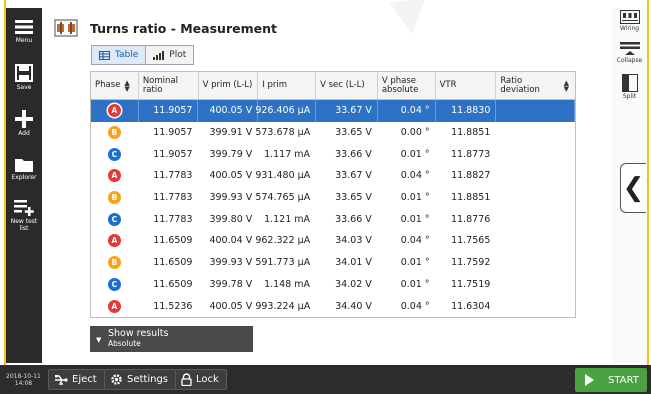 This screenshot has height=394, width=651. I want to click on caret-down-icon: ▼, so click(99, 340).